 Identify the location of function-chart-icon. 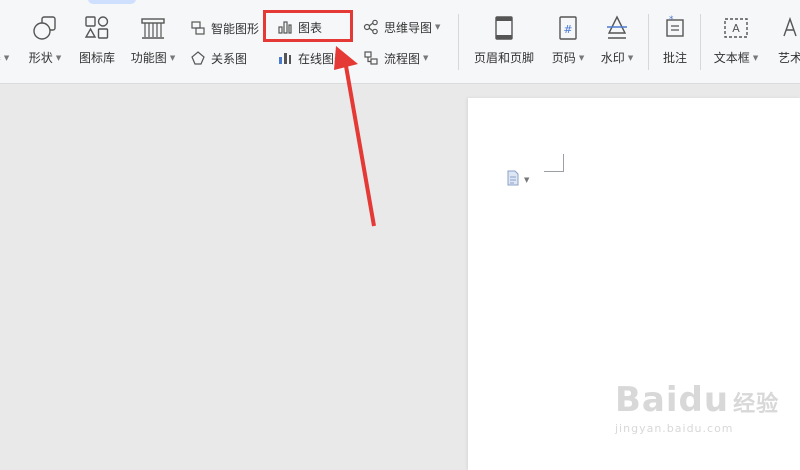
(153, 28).